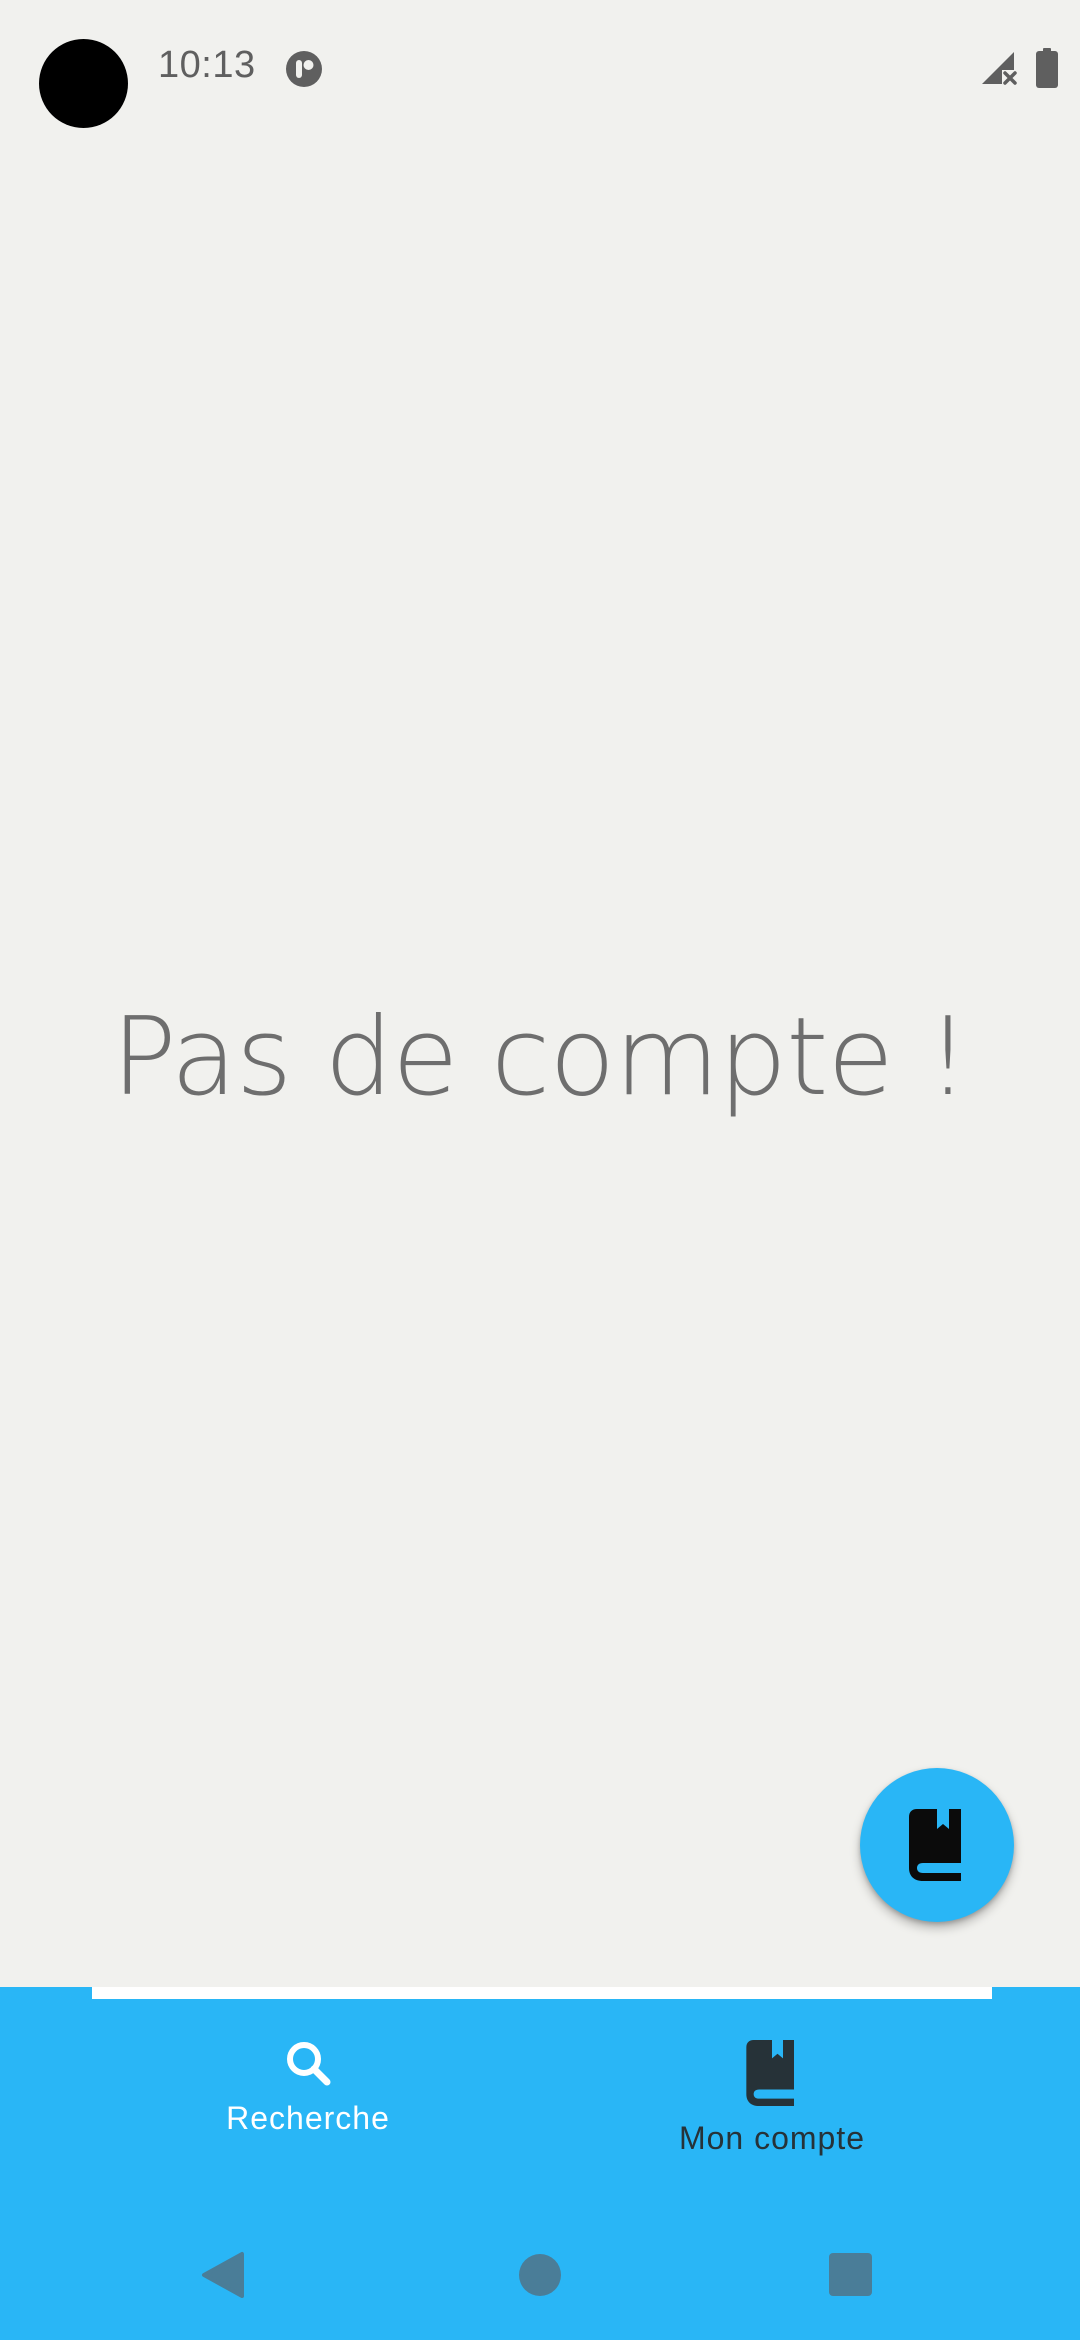 The width and height of the screenshot is (1080, 2340). I want to click on nav-item-mon-compte: Mon compte, so click(772, 2098).